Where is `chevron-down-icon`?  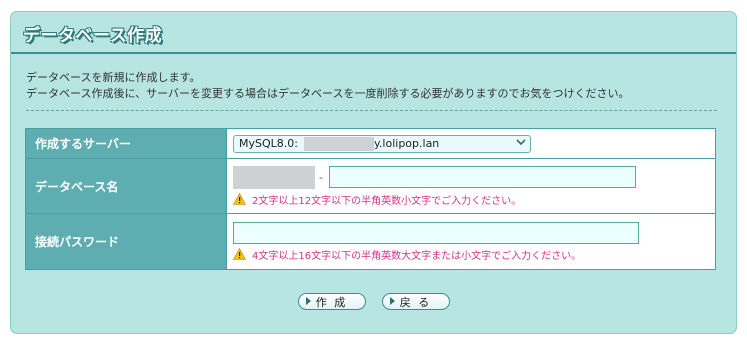 chevron-down-icon is located at coordinates (521, 143).